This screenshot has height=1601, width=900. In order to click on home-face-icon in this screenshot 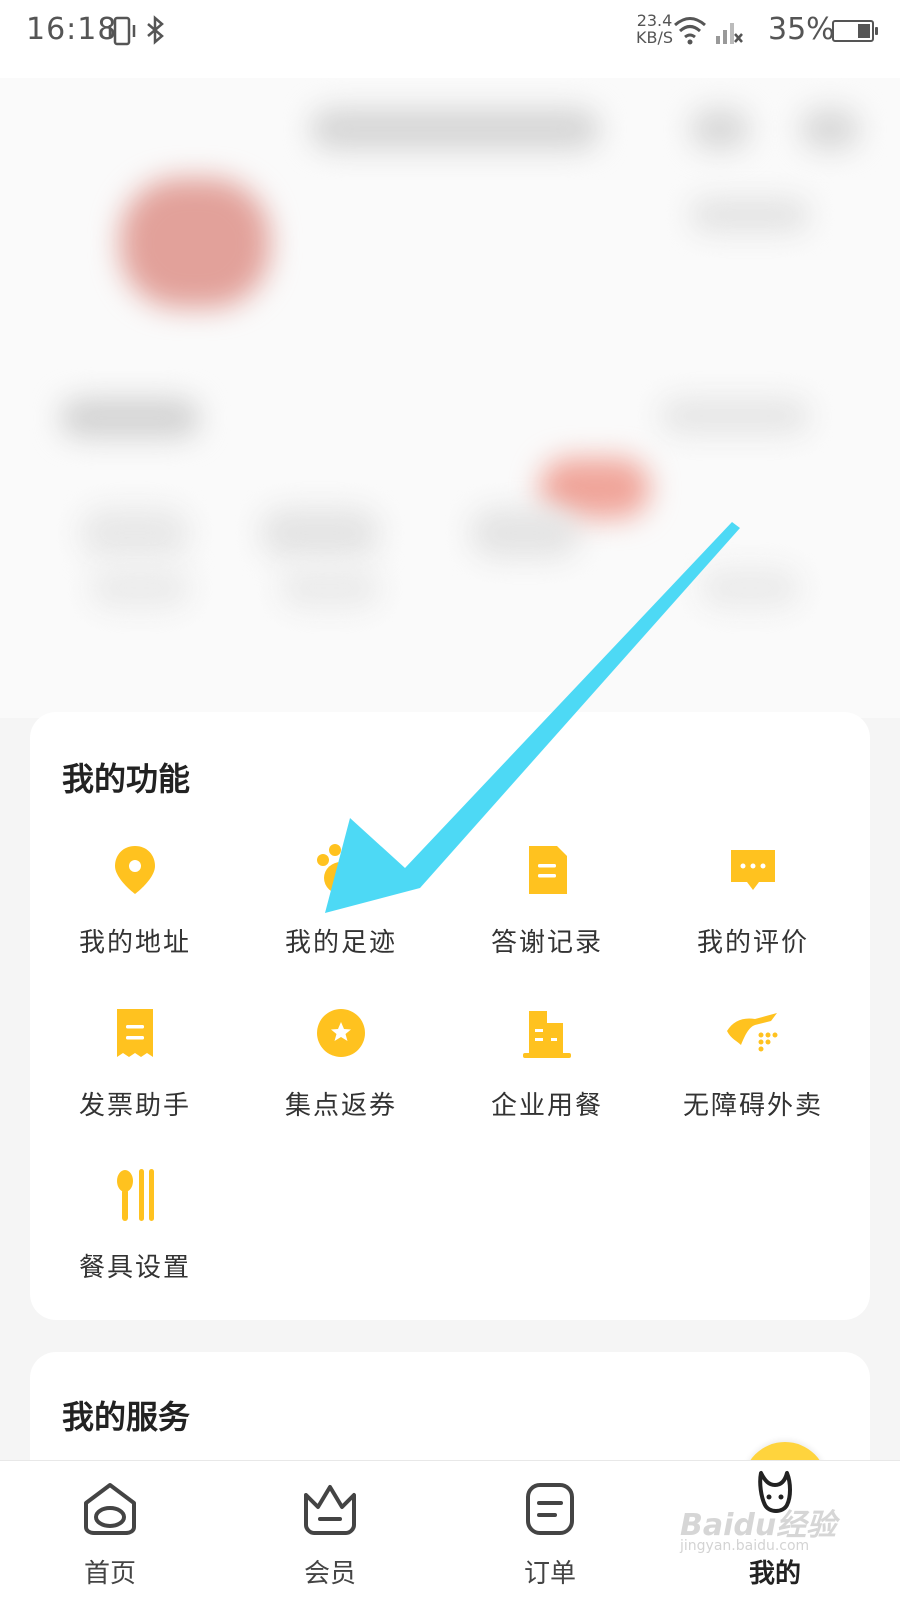, I will do `click(110, 1509)`.